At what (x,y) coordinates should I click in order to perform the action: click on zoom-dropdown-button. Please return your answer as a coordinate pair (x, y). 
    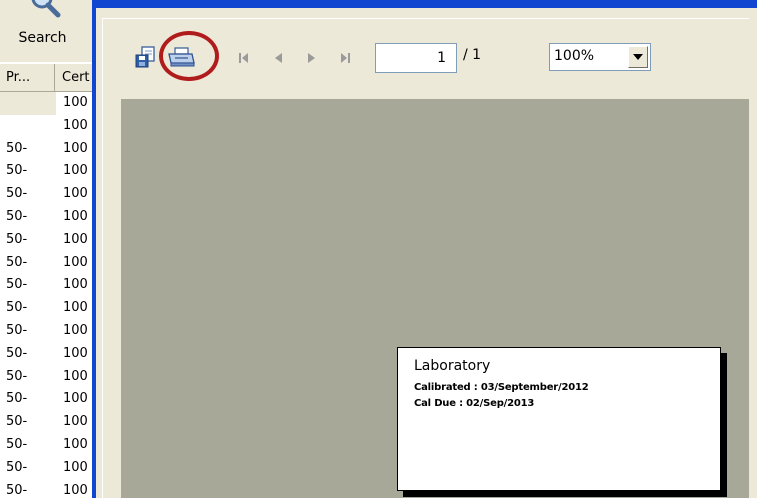
    Looking at the image, I should click on (638, 57).